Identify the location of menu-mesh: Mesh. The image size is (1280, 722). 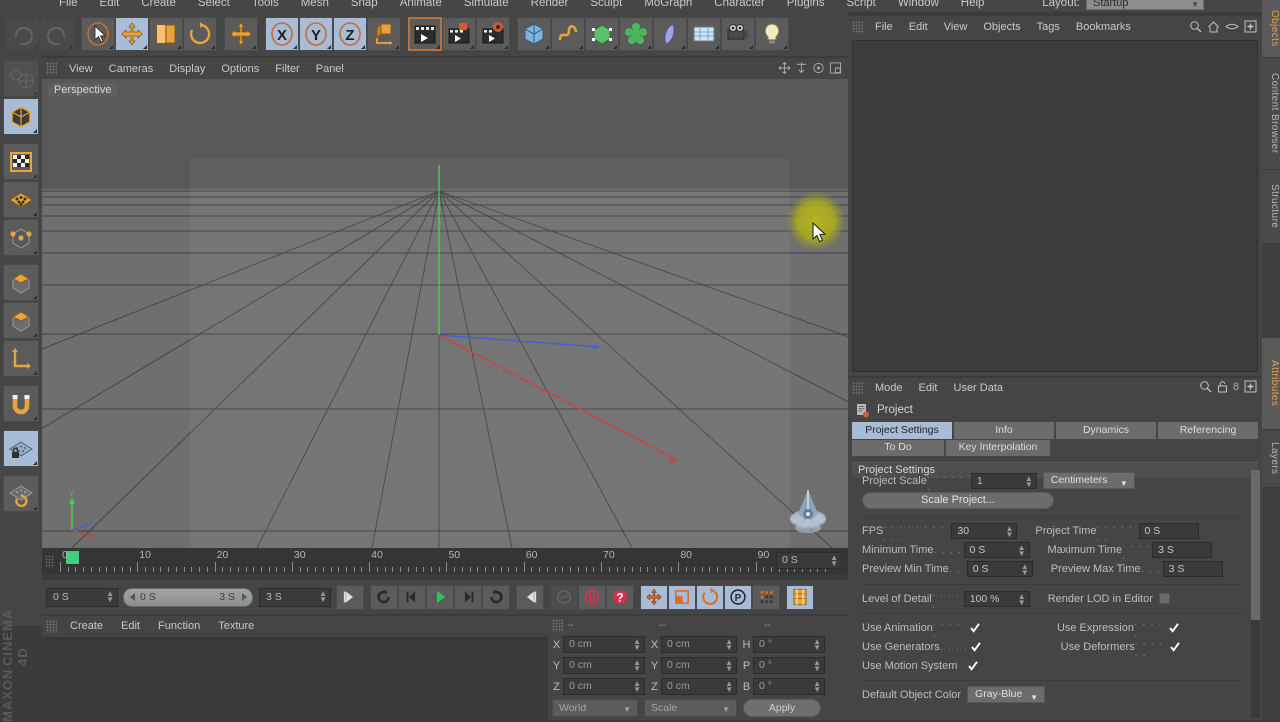
(315, 5).